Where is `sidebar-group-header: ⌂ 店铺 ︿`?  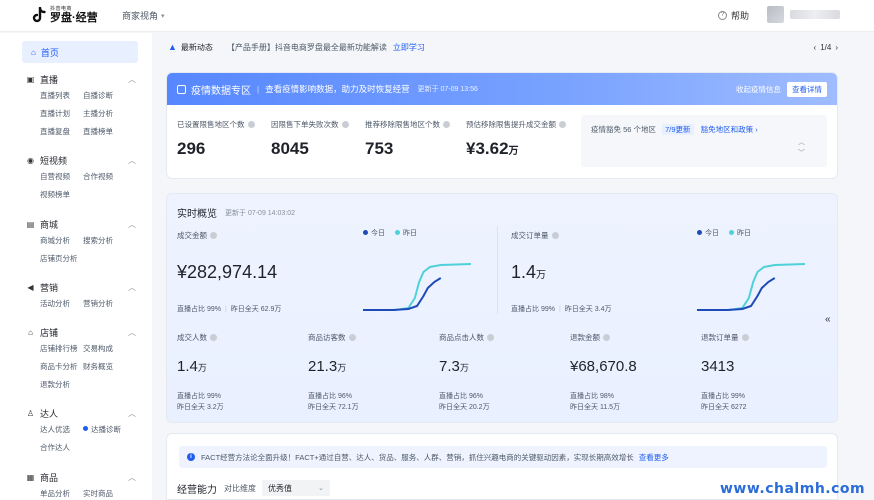 sidebar-group-header: ⌂ 店铺 ︿ is located at coordinates (81, 332).